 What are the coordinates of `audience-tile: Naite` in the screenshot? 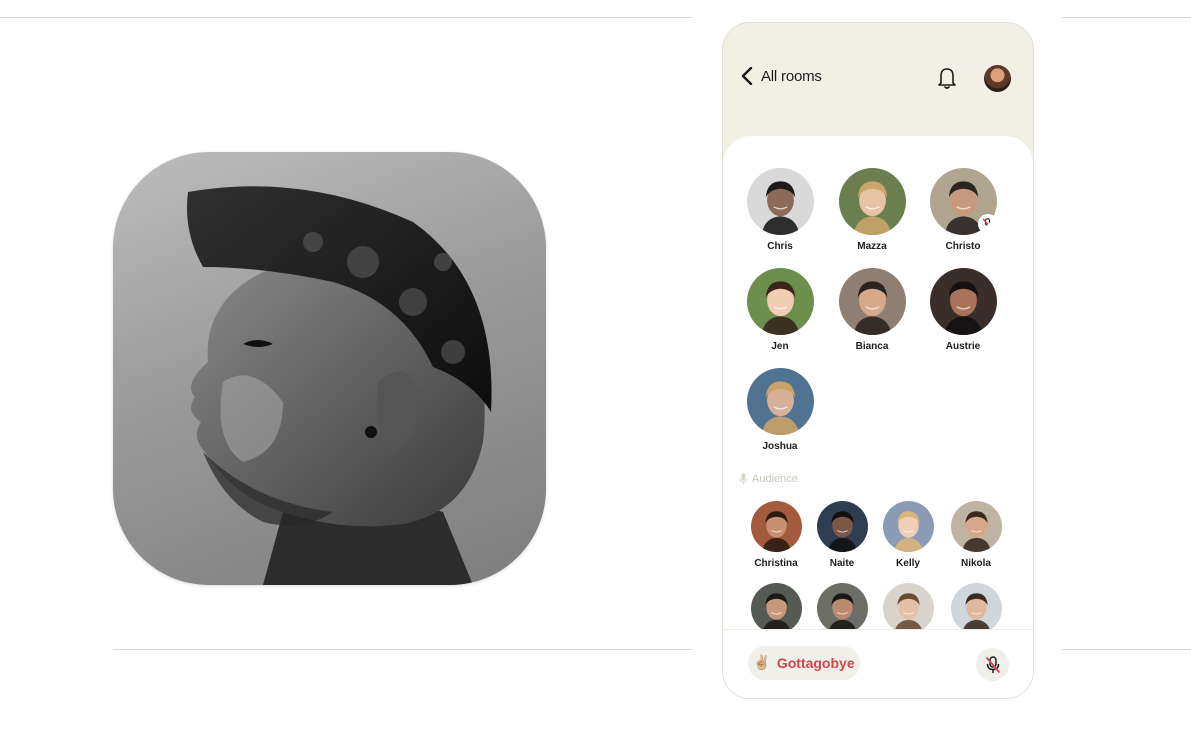 It's located at (842, 535).